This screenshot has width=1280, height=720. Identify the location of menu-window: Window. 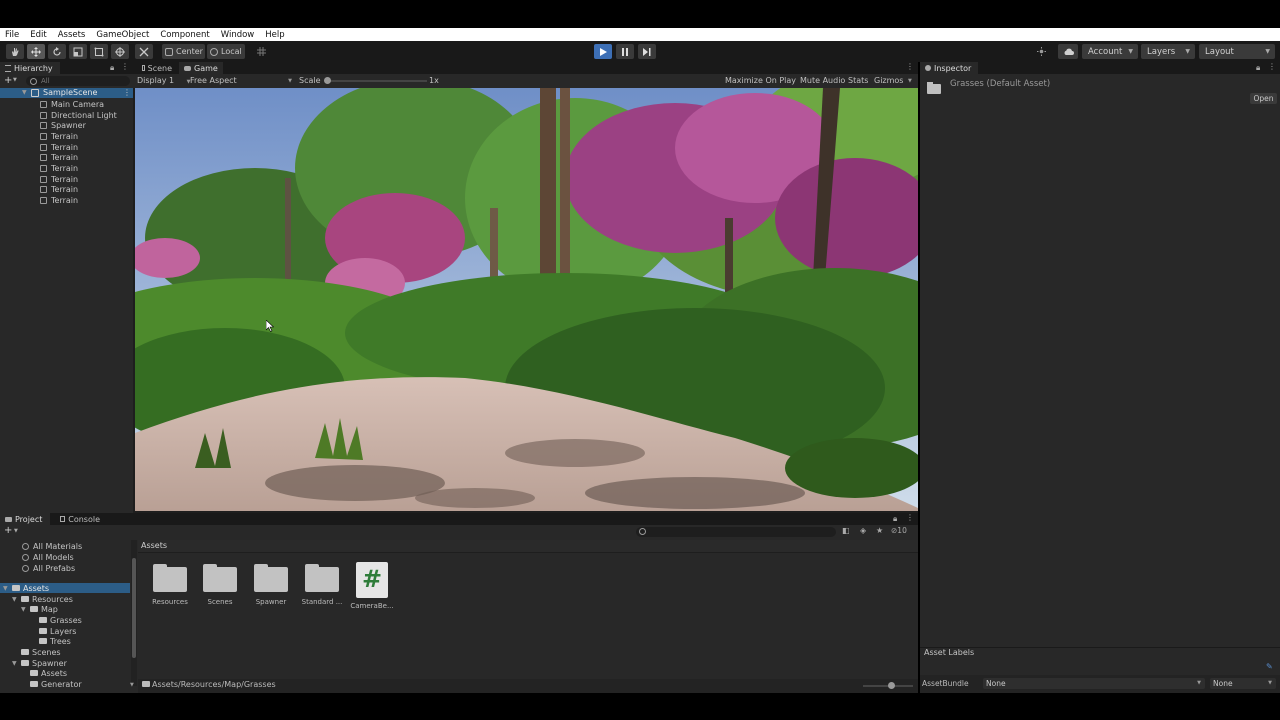
(238, 35).